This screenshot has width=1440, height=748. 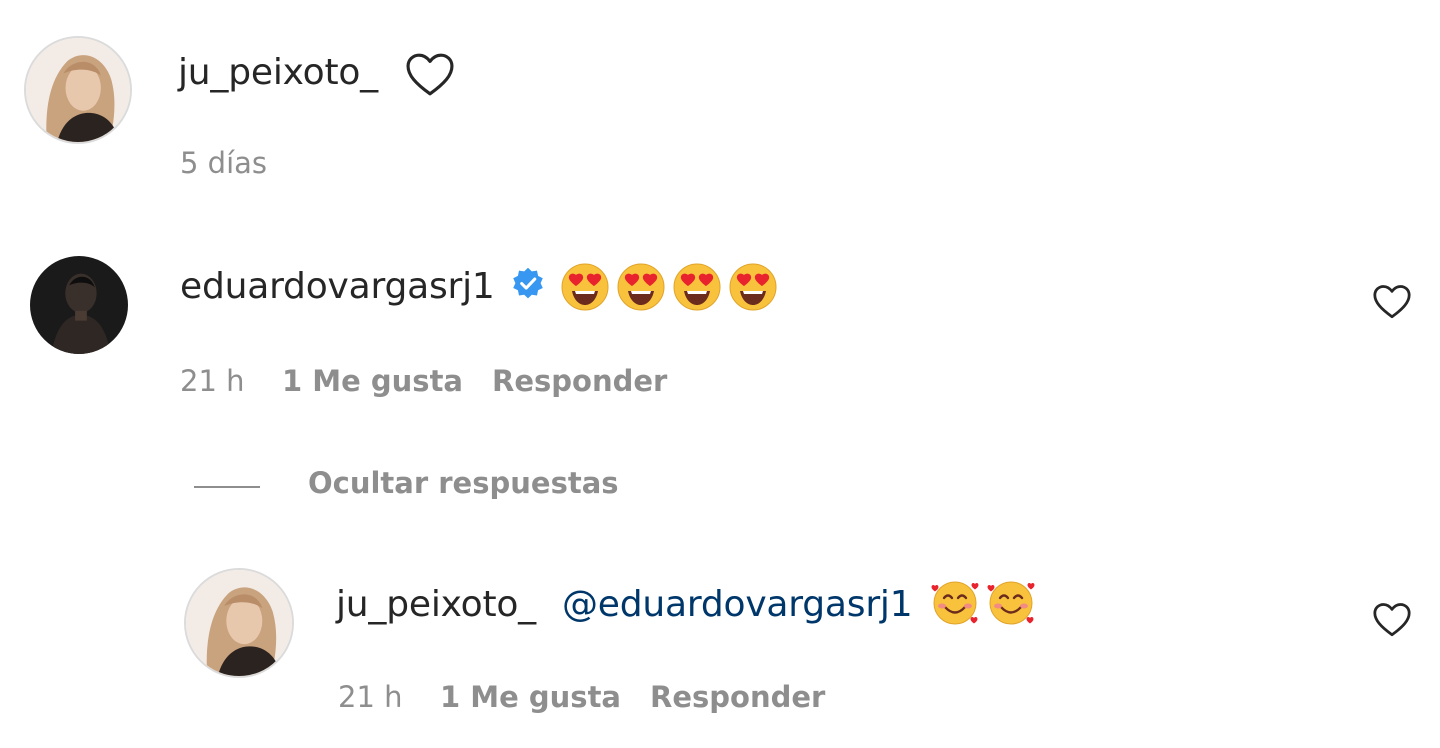 I want to click on reply-reply-button: Responder, so click(x=737, y=697).